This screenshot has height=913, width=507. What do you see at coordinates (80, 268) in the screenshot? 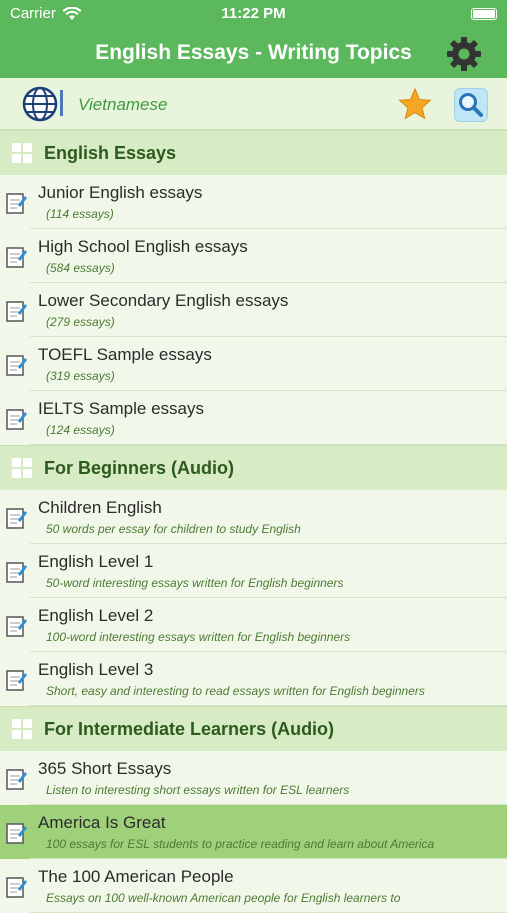
I see `list-item-subtitle: (584 essays)` at bounding box center [80, 268].